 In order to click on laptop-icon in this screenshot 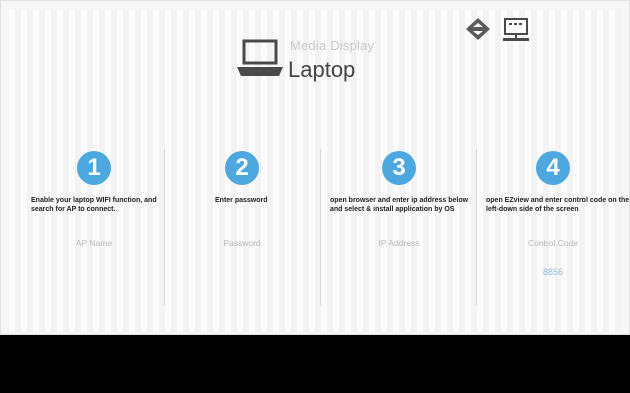, I will do `click(260, 57)`.